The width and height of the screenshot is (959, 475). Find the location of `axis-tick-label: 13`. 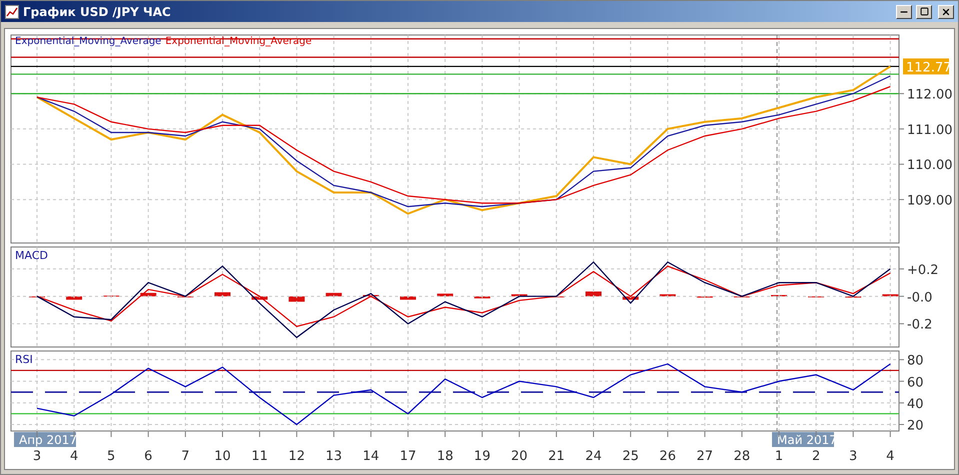

axis-tick-label: 13 is located at coordinates (334, 456).